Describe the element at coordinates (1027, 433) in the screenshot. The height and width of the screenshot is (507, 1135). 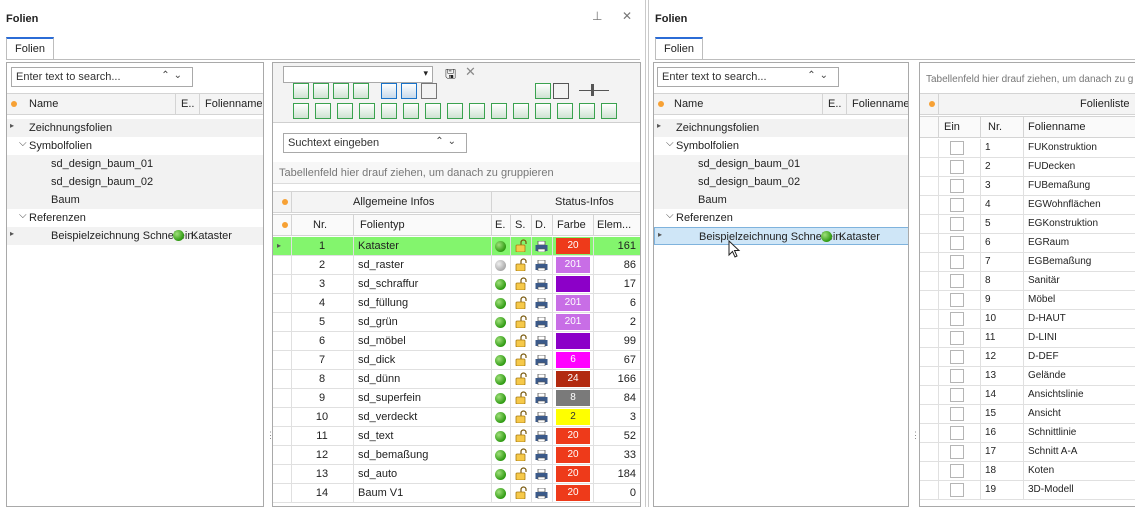
I see `table-row: 16 Schnittlinie` at that location.